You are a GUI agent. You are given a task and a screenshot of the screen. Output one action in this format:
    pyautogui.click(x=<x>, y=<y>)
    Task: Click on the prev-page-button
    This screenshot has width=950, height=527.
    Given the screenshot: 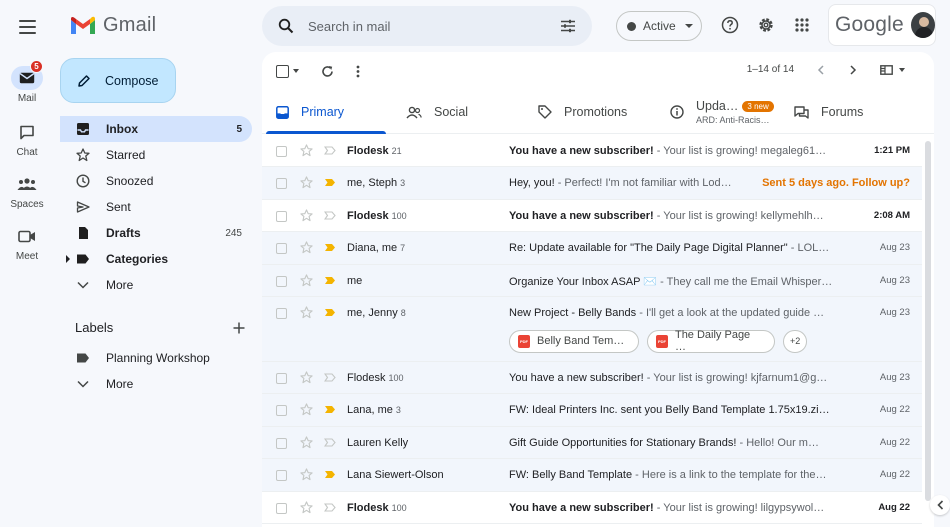 What is the action you would take?
    pyautogui.click(x=821, y=70)
    